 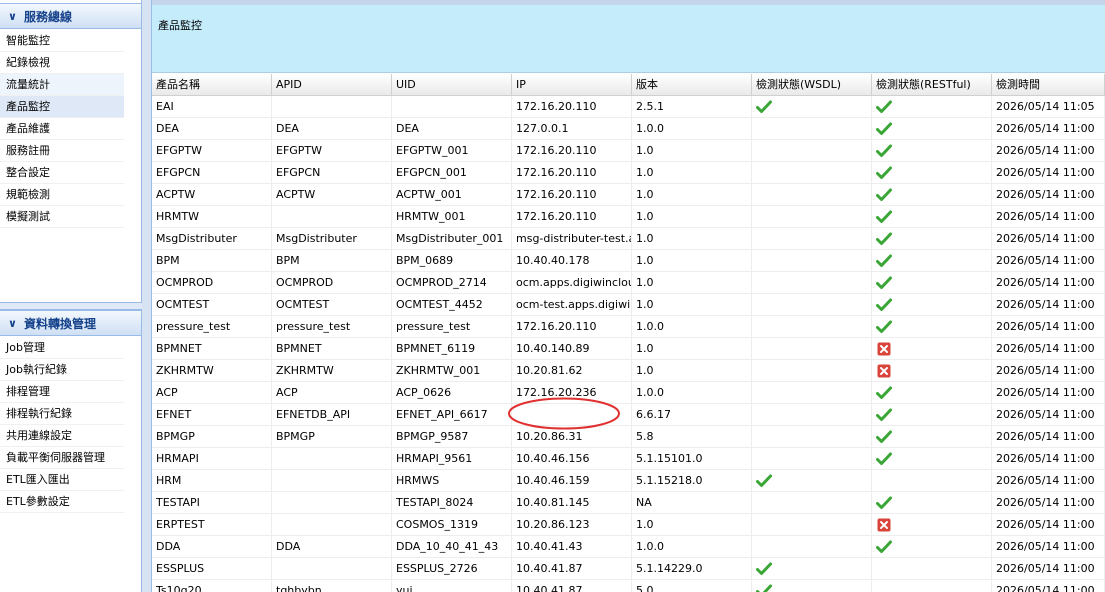 I want to click on sidebar-item: Job管理, so click(x=62, y=348).